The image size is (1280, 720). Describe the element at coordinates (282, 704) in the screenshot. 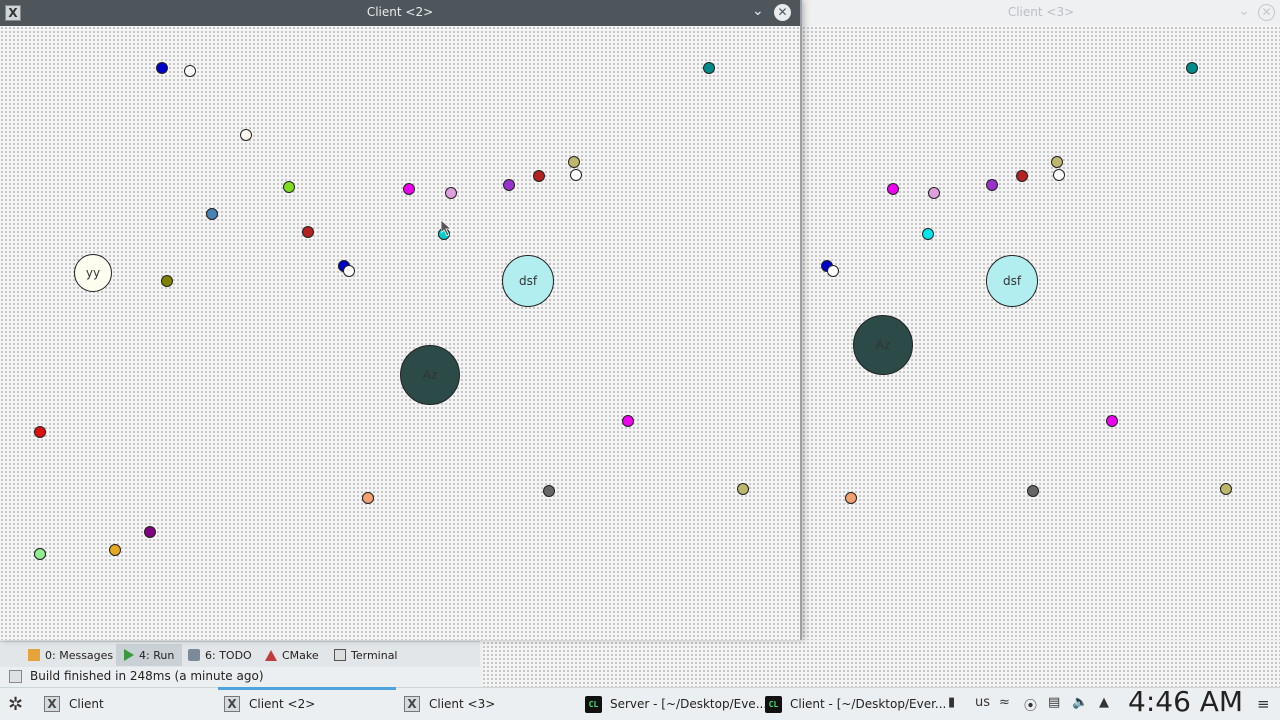

I see `task-label: Client <2>` at that location.